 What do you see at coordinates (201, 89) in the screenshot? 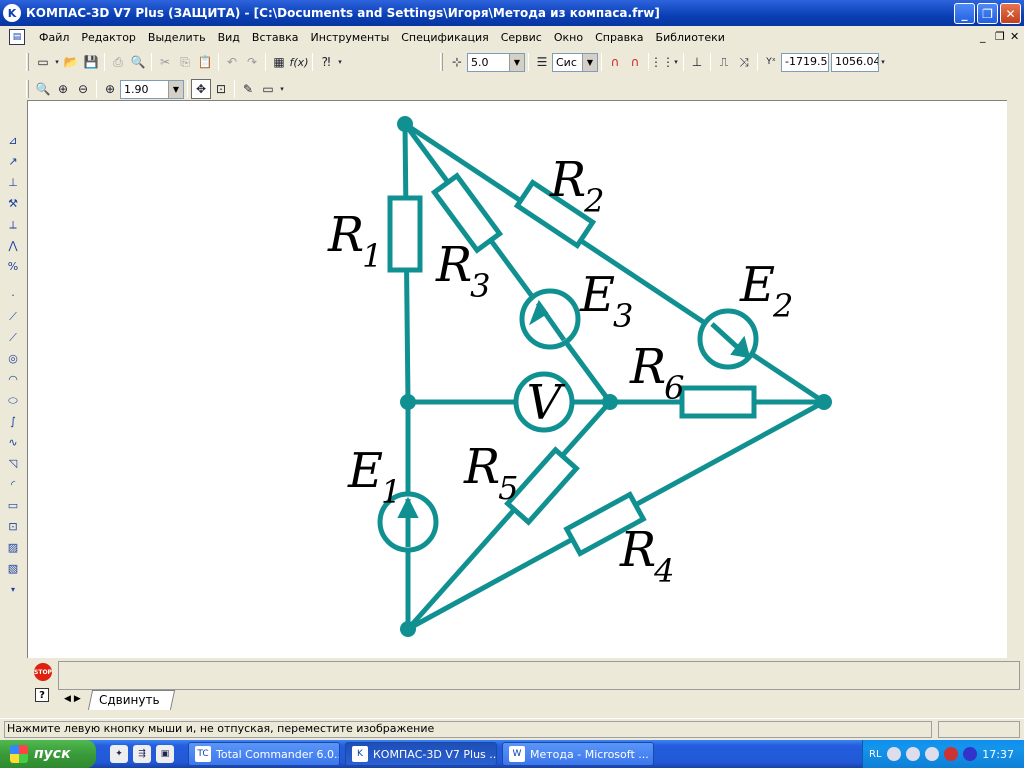
I see `pan-icon: ✥` at bounding box center [201, 89].